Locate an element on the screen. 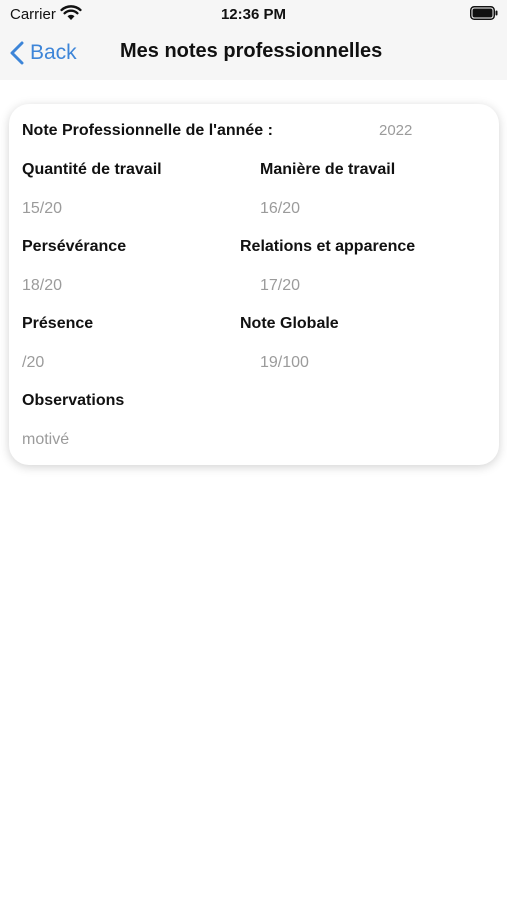 The height and width of the screenshot is (900, 507). quantite-label: Quantité de travail is located at coordinates (92, 169).